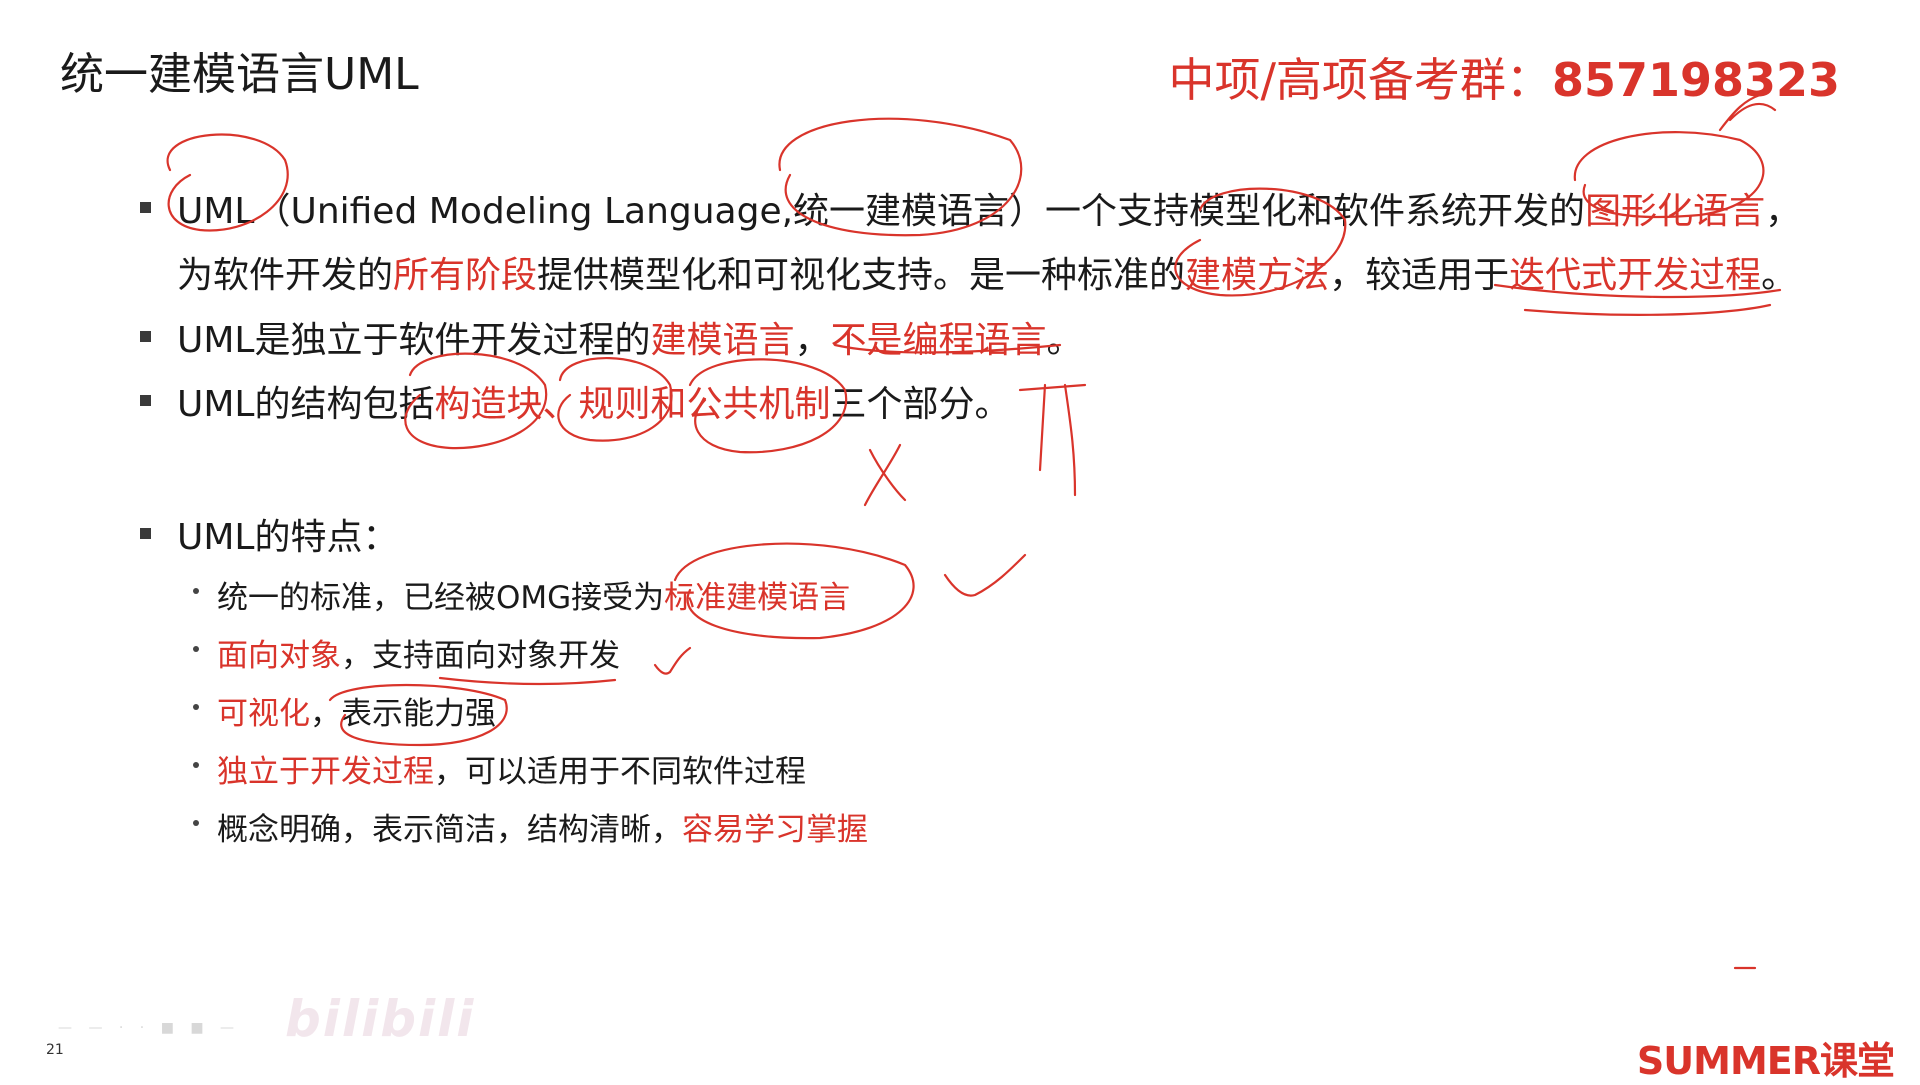 This screenshot has width=1920, height=1085. Describe the element at coordinates (279, 656) in the screenshot. I see `text-run-highlight: 面向对象` at that location.